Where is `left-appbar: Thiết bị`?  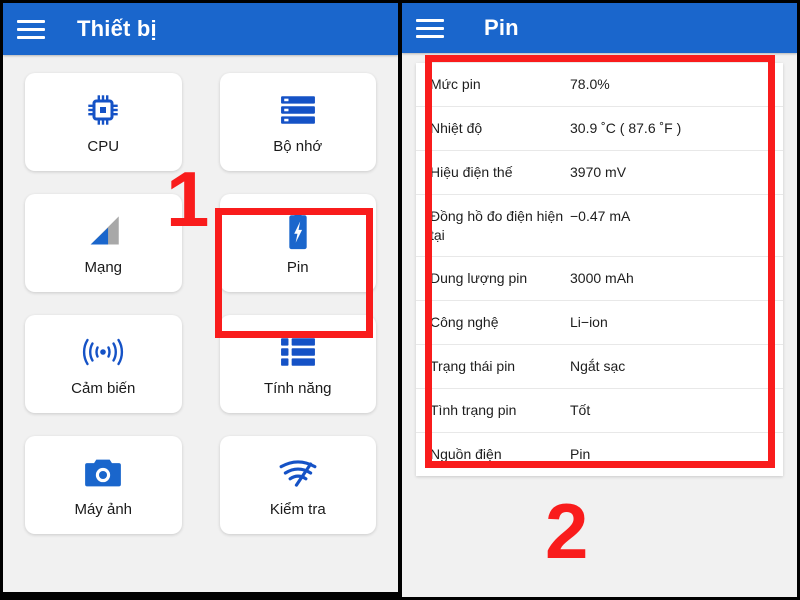 left-appbar: Thiết bị is located at coordinates (200, 29).